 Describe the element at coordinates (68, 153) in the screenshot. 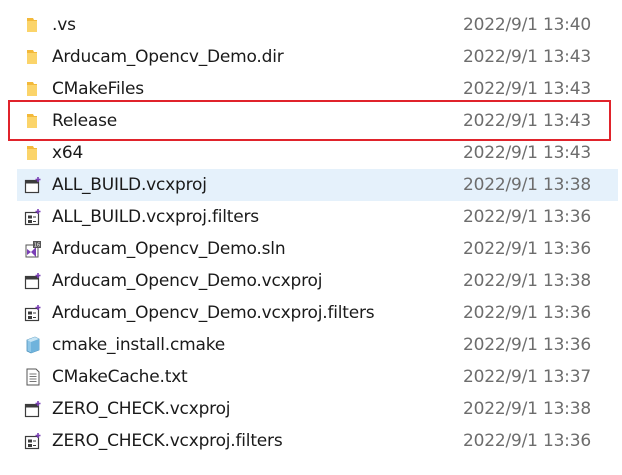

I see `file-name: x64` at that location.